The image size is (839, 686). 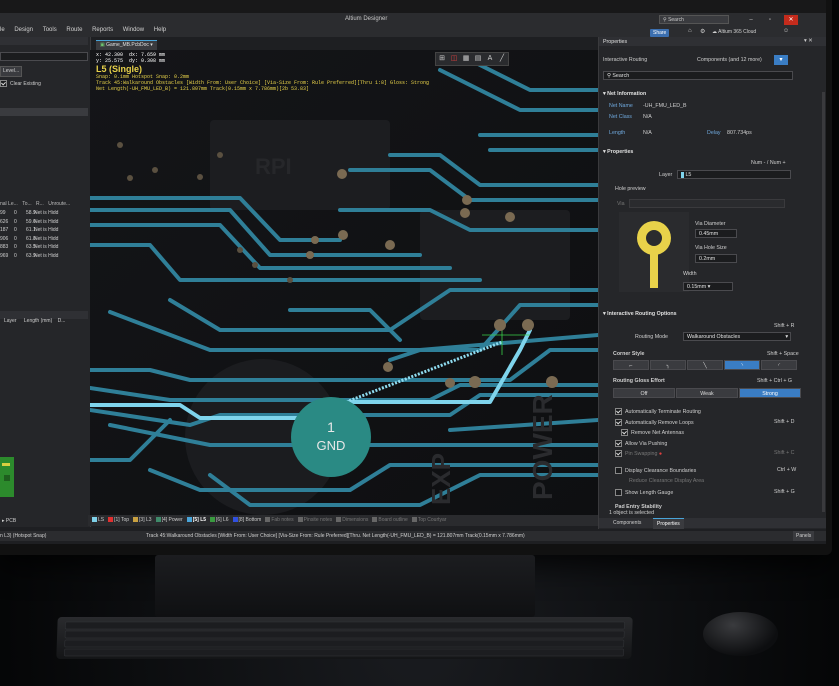 I want to click on layer-select: L5, so click(x=734, y=174).